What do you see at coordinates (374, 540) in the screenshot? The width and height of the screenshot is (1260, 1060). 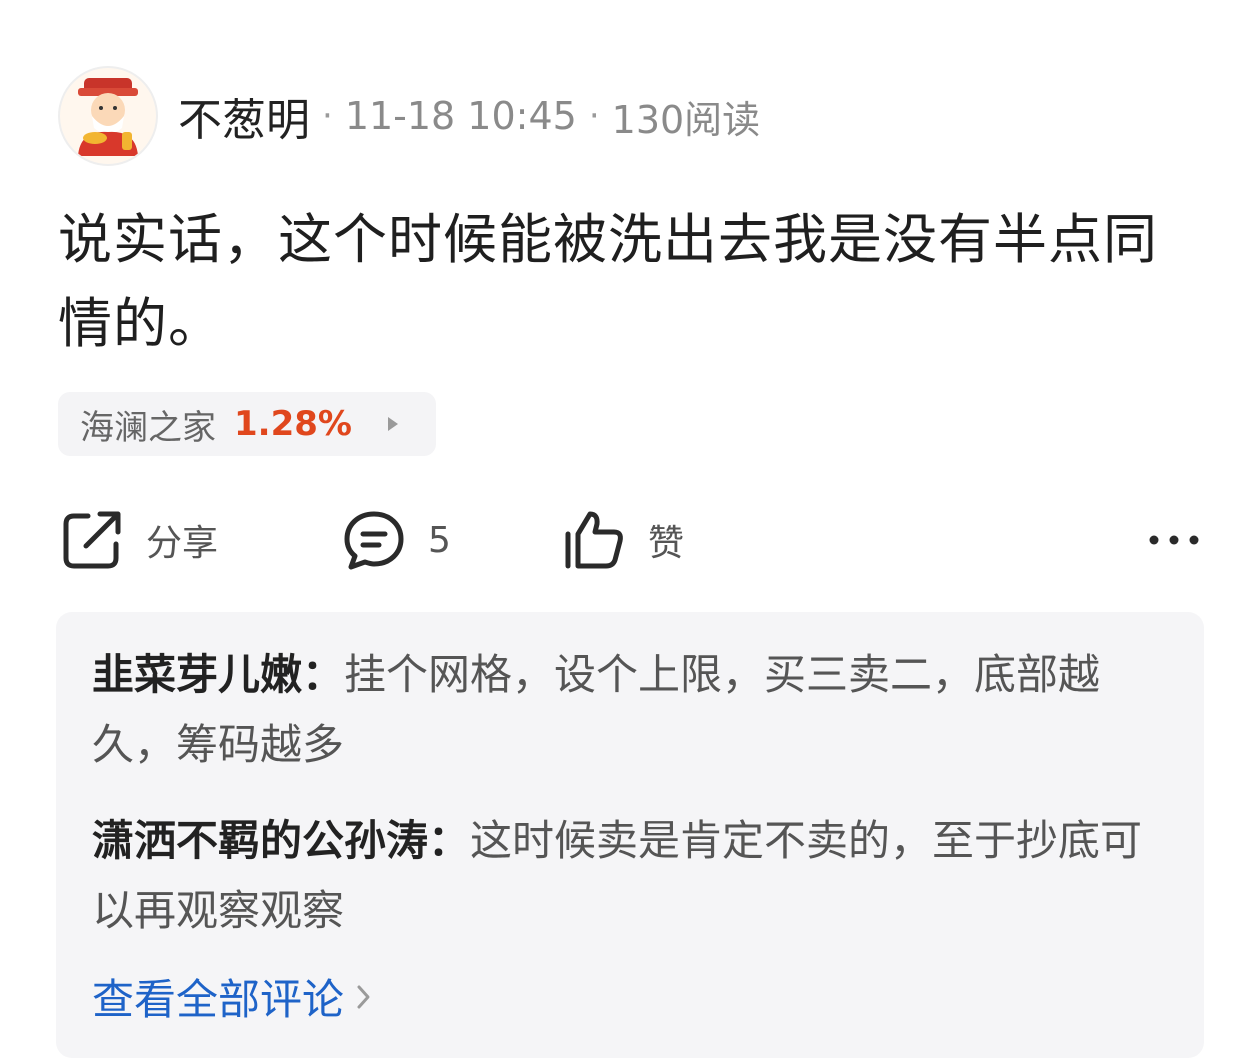 I see `comment-icon` at bounding box center [374, 540].